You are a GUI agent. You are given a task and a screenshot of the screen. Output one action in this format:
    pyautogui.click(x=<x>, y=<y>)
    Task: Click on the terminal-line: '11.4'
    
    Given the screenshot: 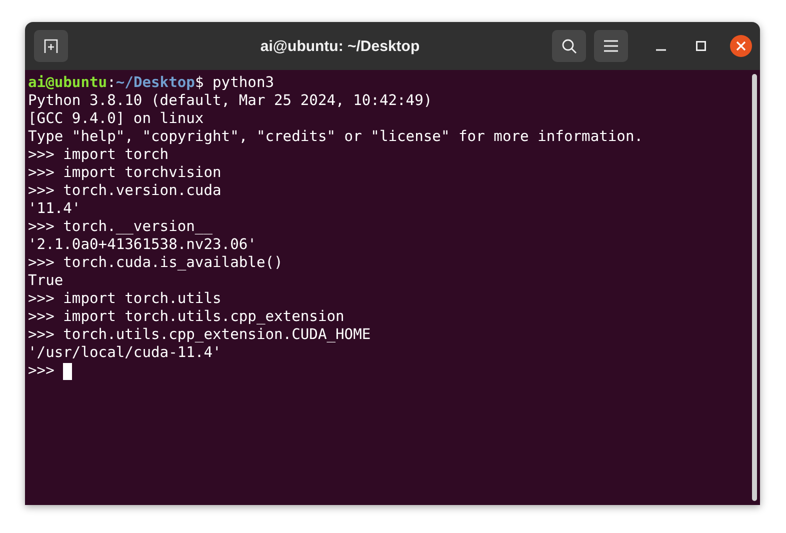 What is the action you would take?
    pyautogui.click(x=54, y=209)
    